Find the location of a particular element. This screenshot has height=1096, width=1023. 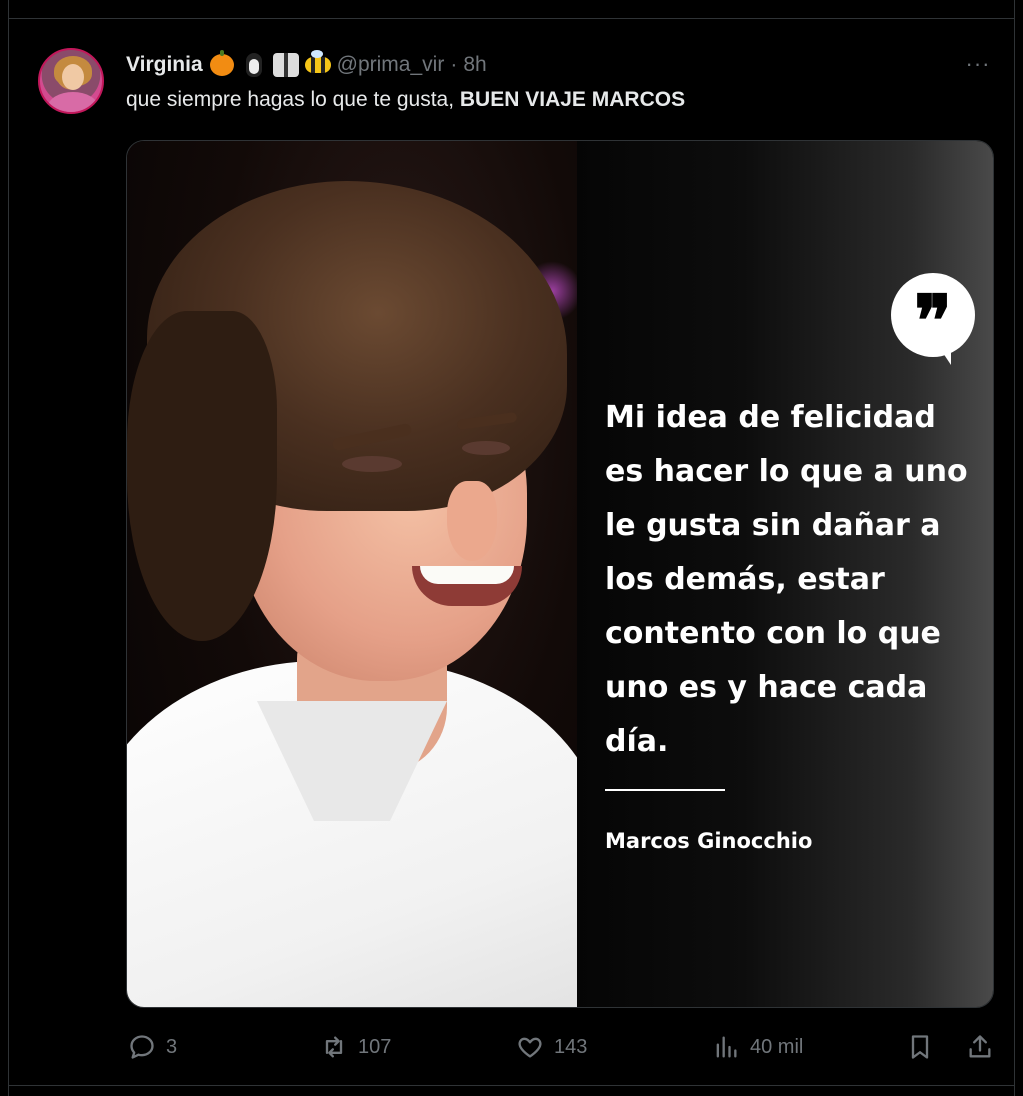

quote-line: día. is located at coordinates (637, 741).